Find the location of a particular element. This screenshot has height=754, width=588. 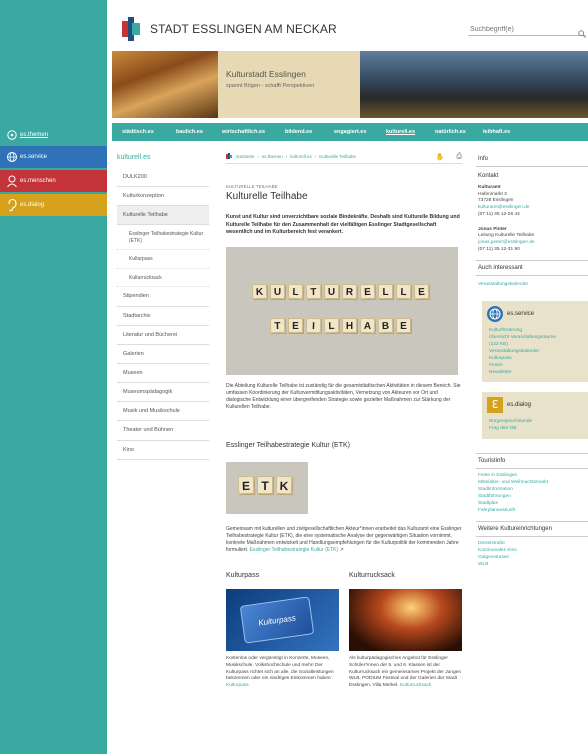

top-nav-item: leibhaft.es is located at coordinates (496, 132).